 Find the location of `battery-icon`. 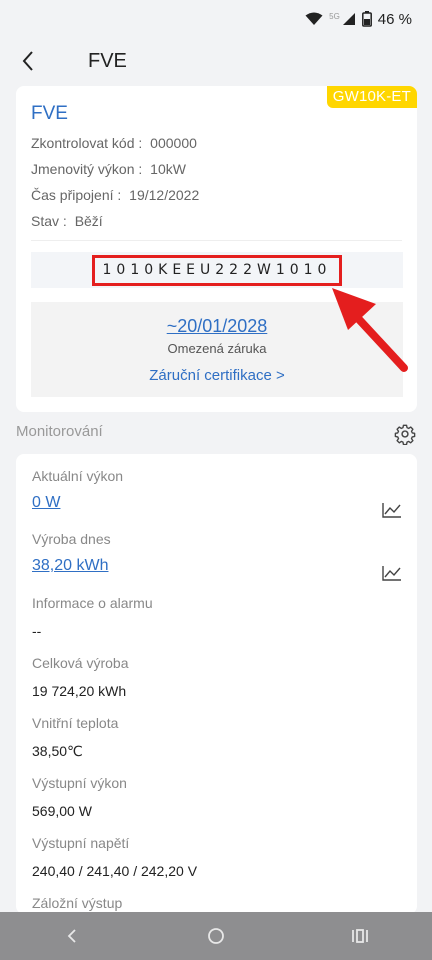

battery-icon is located at coordinates (366, 19).